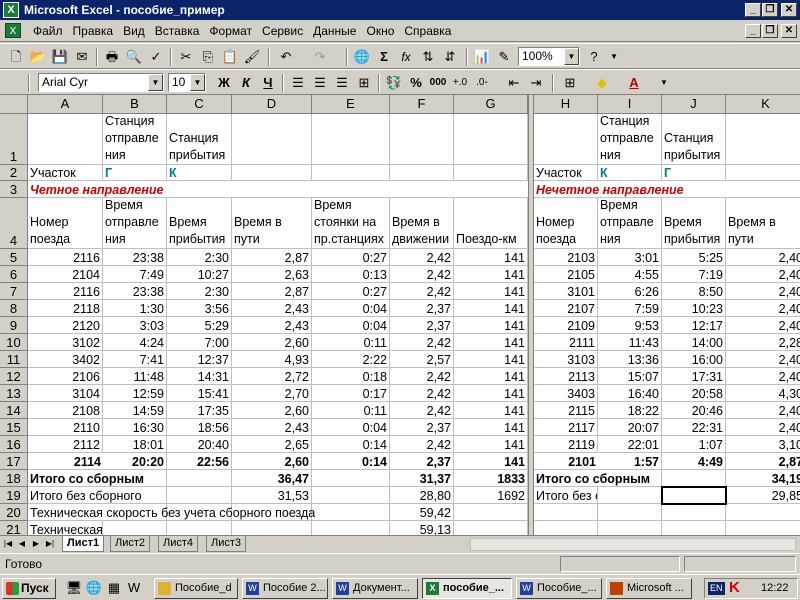  I want to click on row-header: 6, so click(14, 274).